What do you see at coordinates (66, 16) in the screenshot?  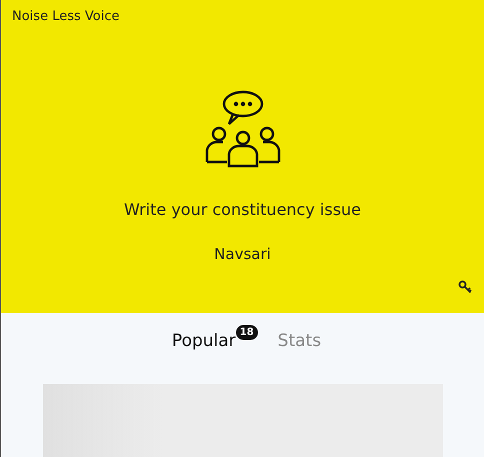 I see `app-title: Noise Less Voice` at bounding box center [66, 16].